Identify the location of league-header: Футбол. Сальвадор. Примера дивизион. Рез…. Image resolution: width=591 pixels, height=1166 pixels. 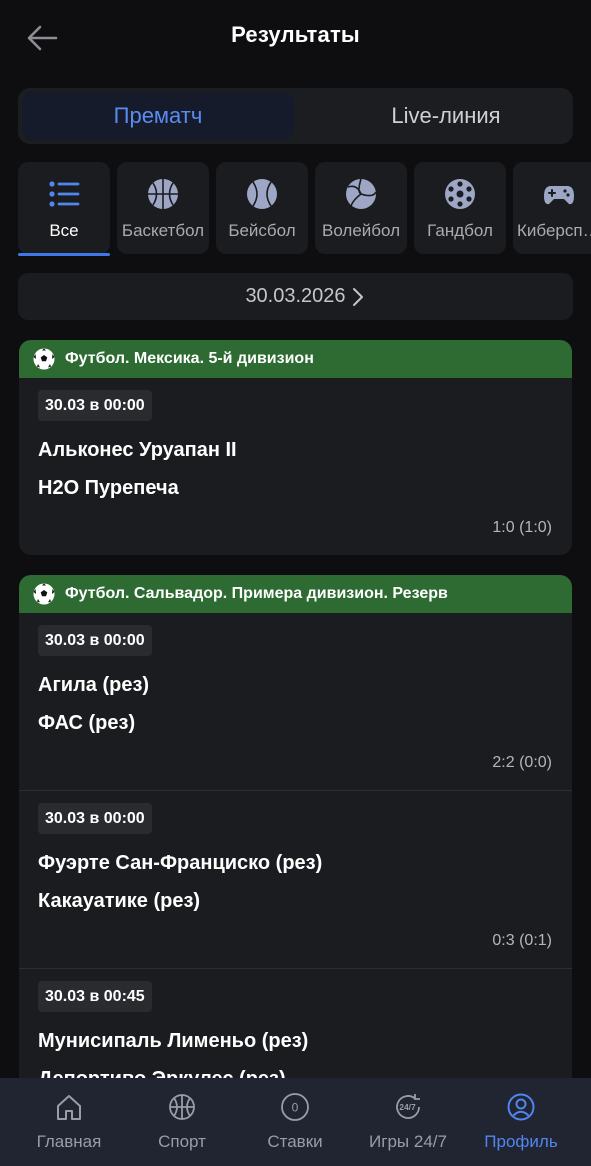
(295, 594).